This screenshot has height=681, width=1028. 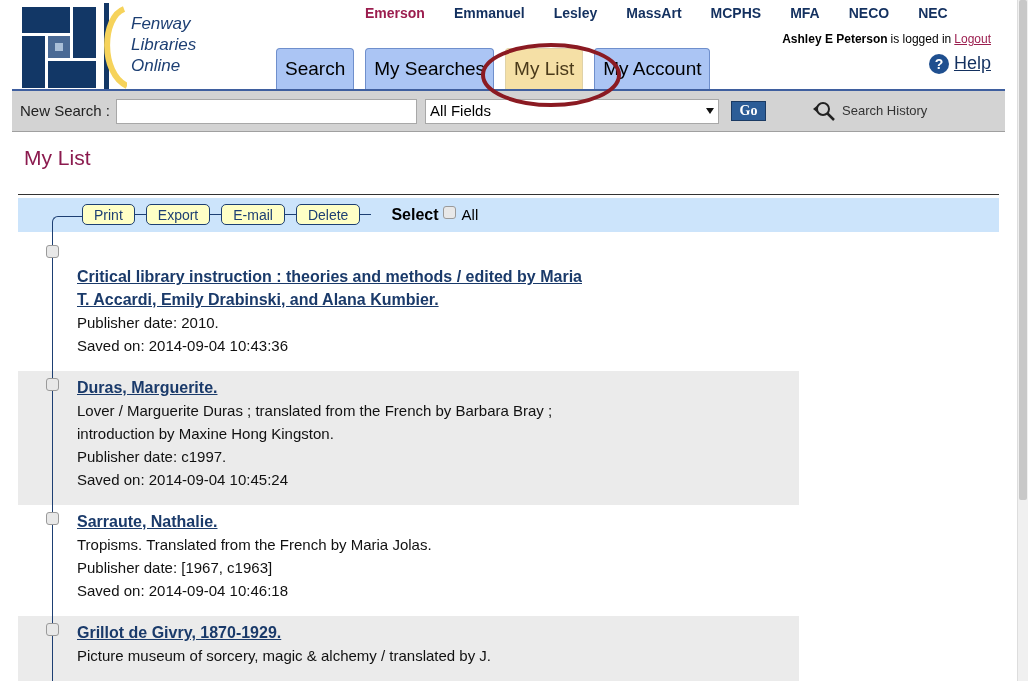 I want to click on search-icon, so click(x=824, y=111).